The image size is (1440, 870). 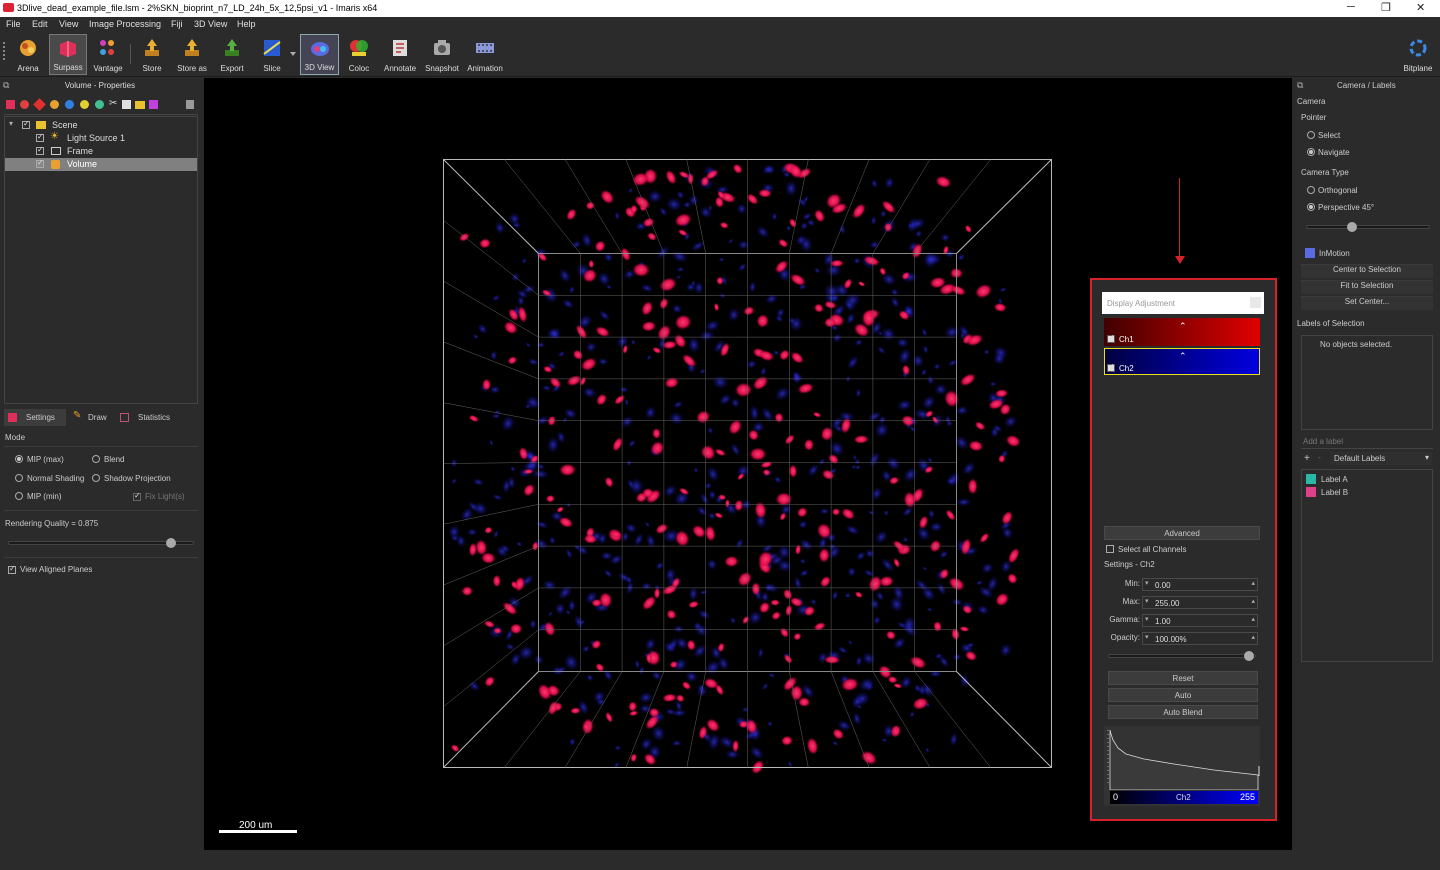 What do you see at coordinates (92, 417) in the screenshot?
I see `tab-draw: ✎ Draw` at bounding box center [92, 417].